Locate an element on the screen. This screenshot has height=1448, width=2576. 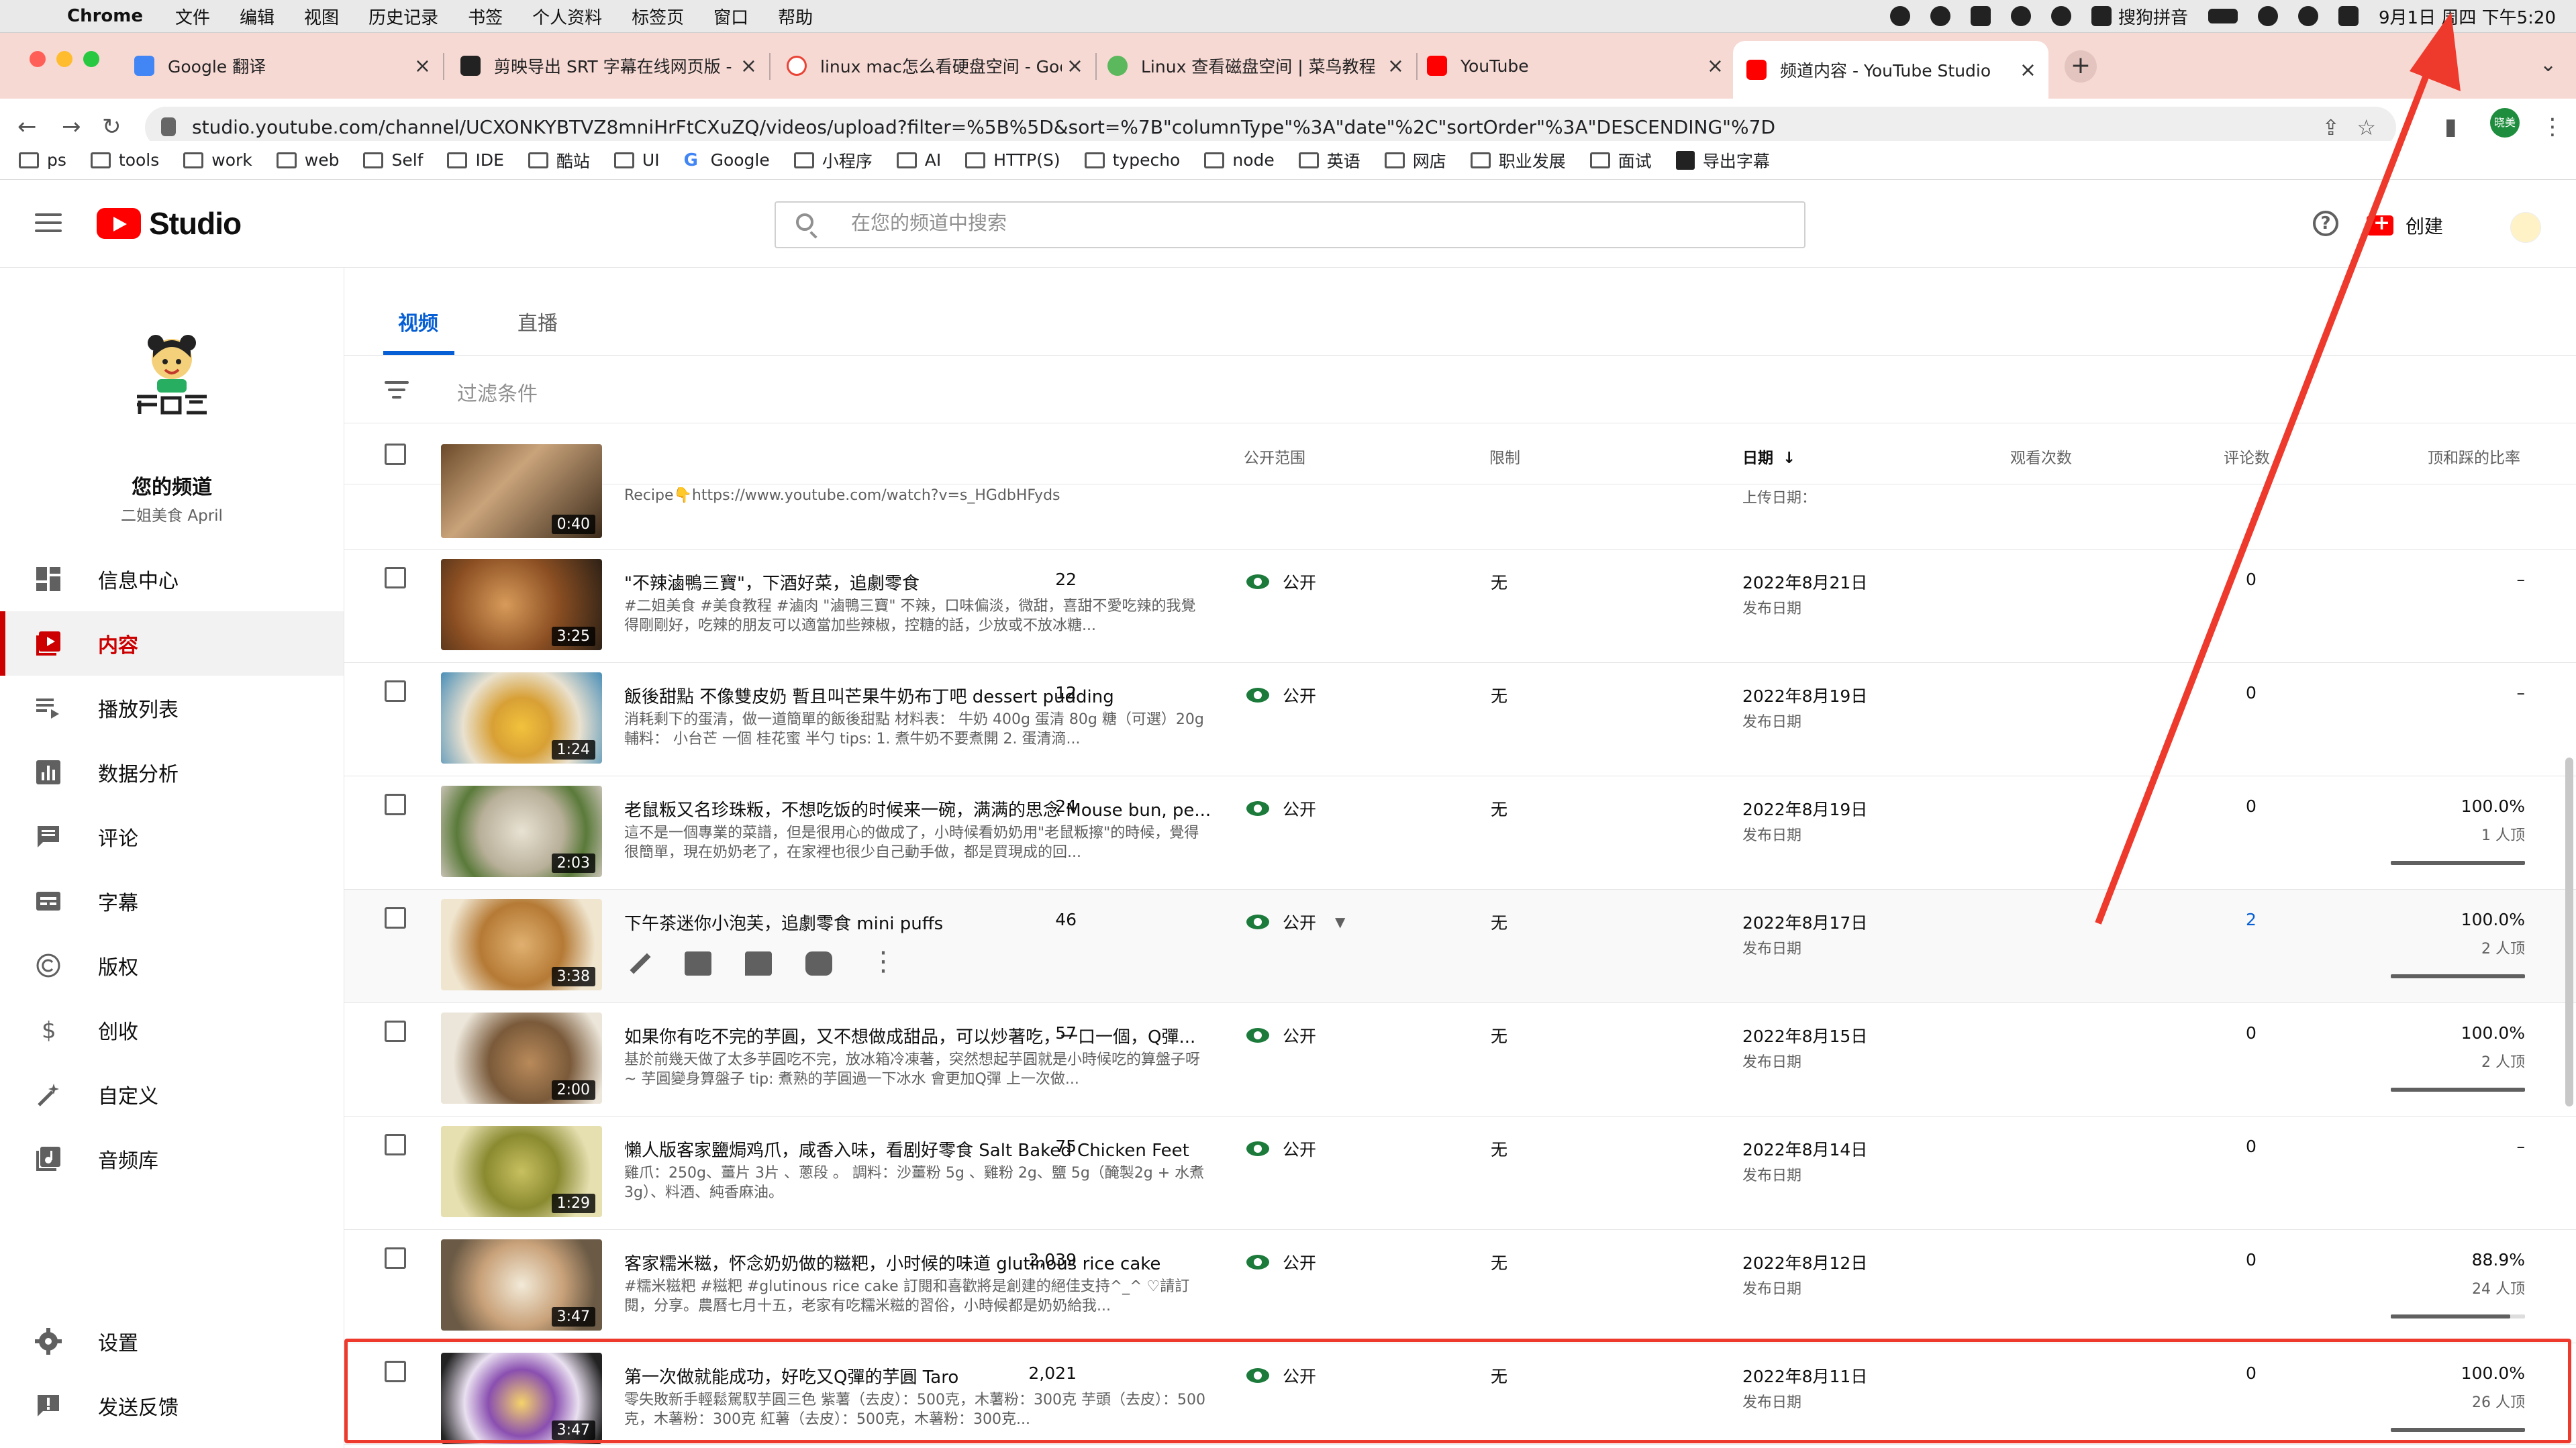
sidebar-item-monetization: $ 创收 is located at coordinates (172, 1030).